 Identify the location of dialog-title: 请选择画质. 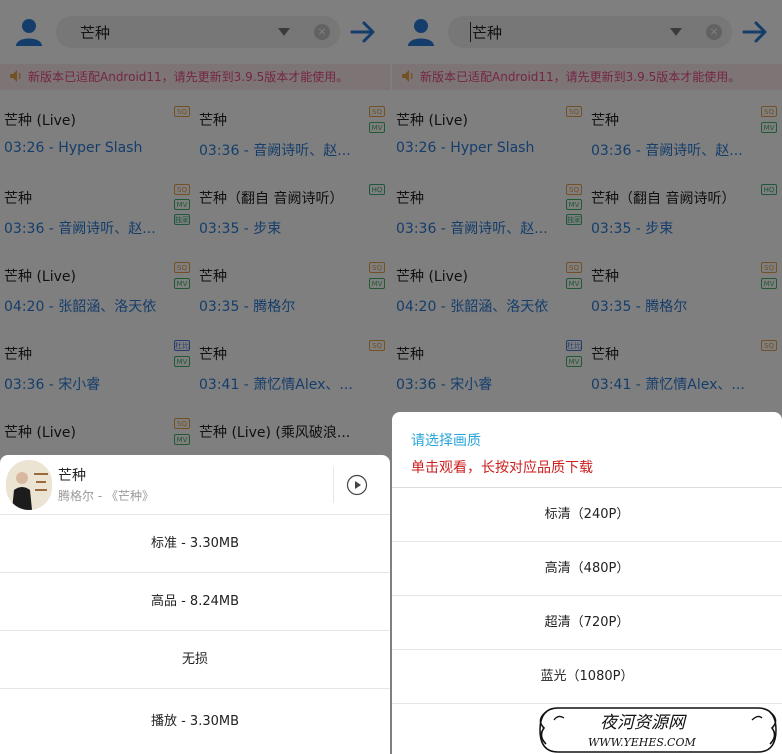
(446, 441).